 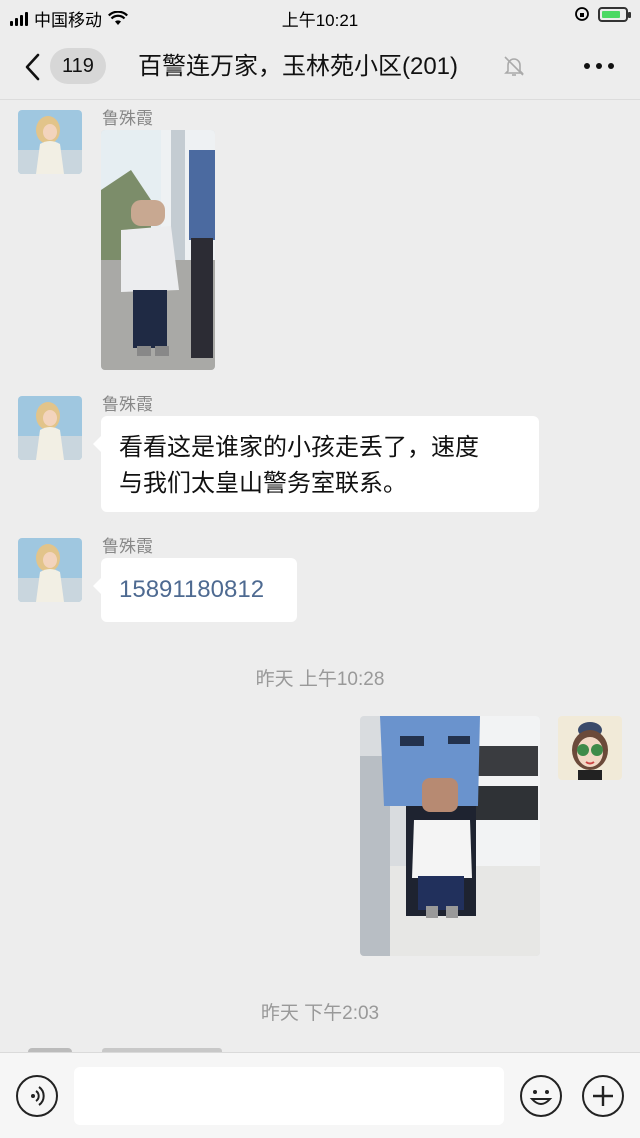 What do you see at coordinates (298, 66) in the screenshot?
I see `chat-title: 百警连万家，玉林苑小区(201)` at bounding box center [298, 66].